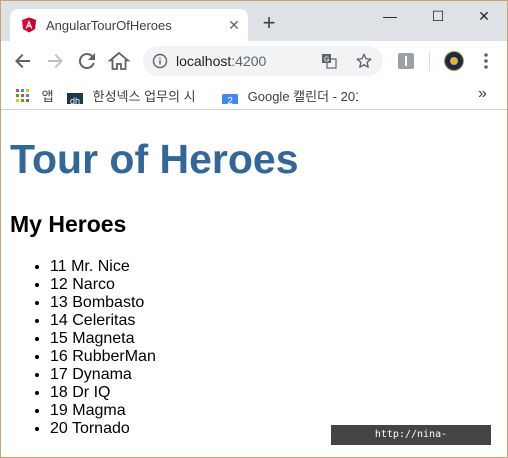 This screenshot has height=458, width=508. I want to click on hero-id: 19, so click(59, 410).